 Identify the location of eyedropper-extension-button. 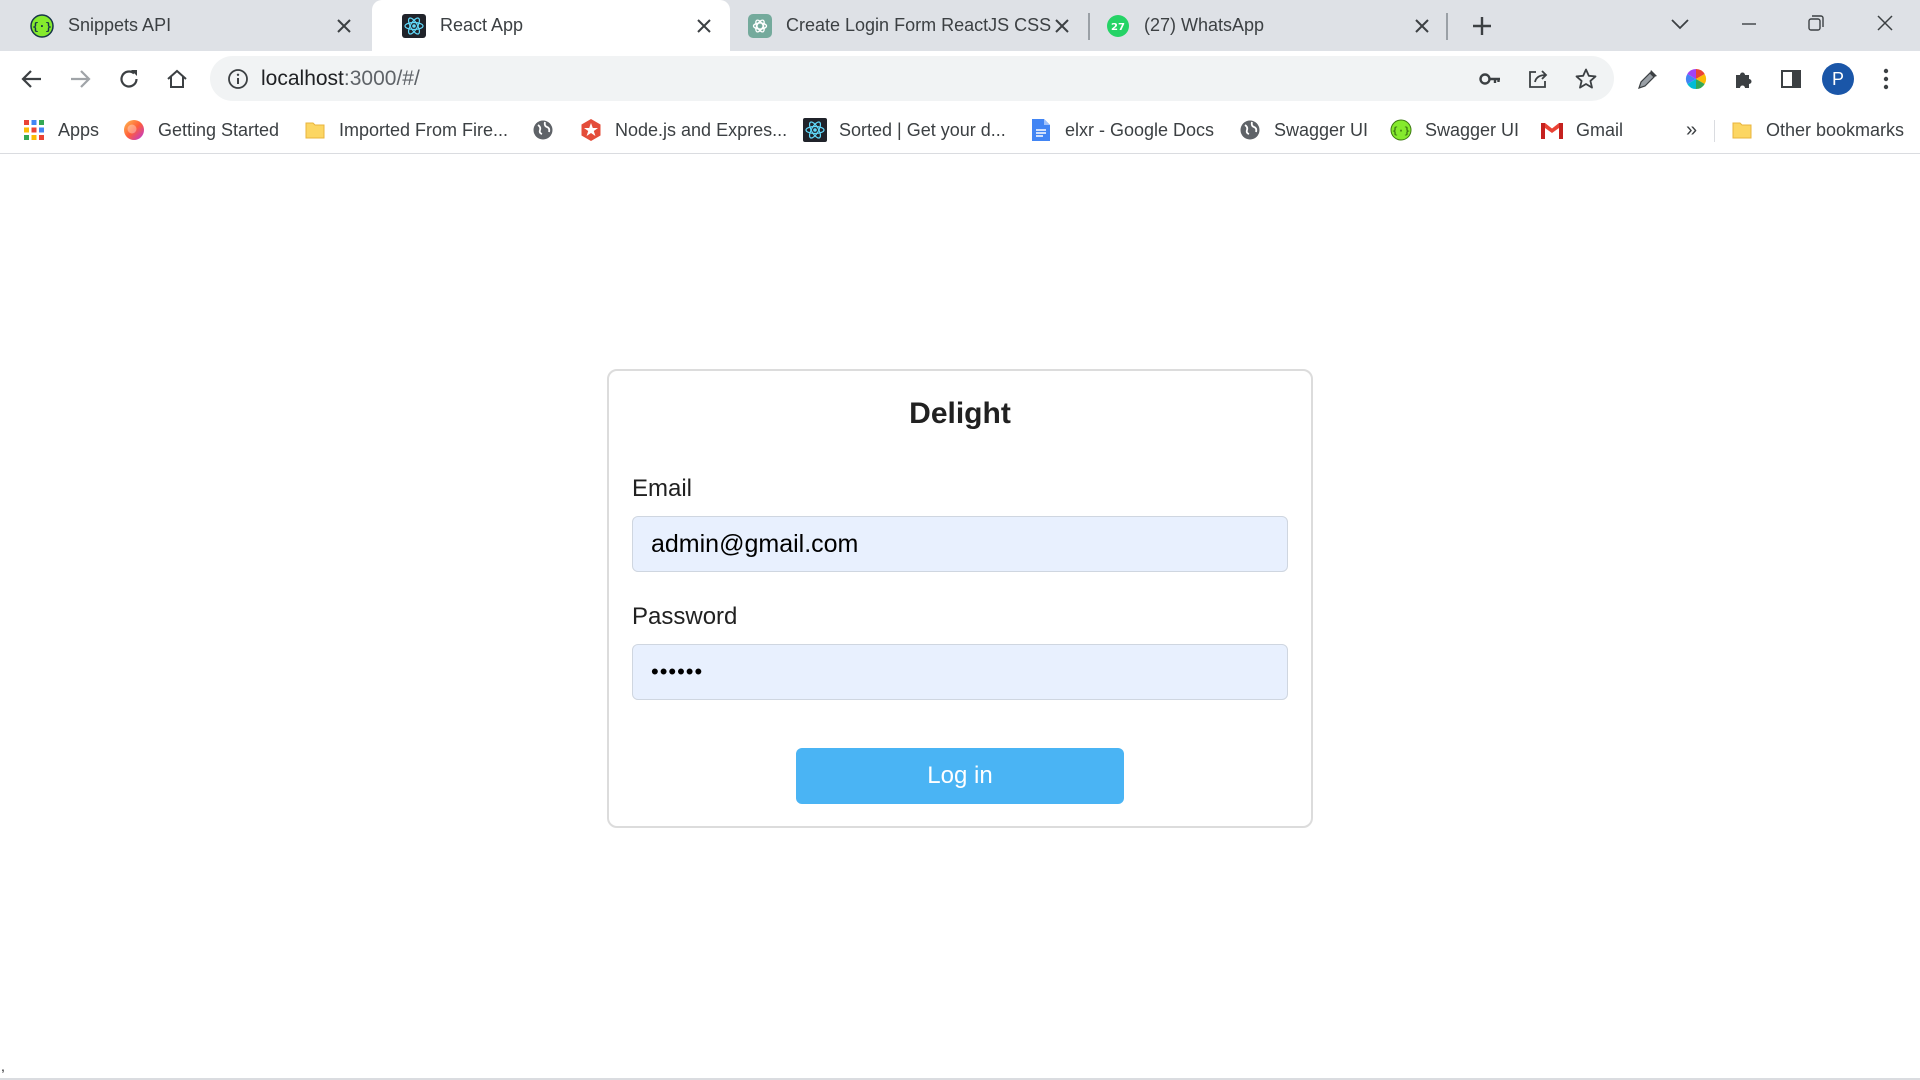
(1648, 79).